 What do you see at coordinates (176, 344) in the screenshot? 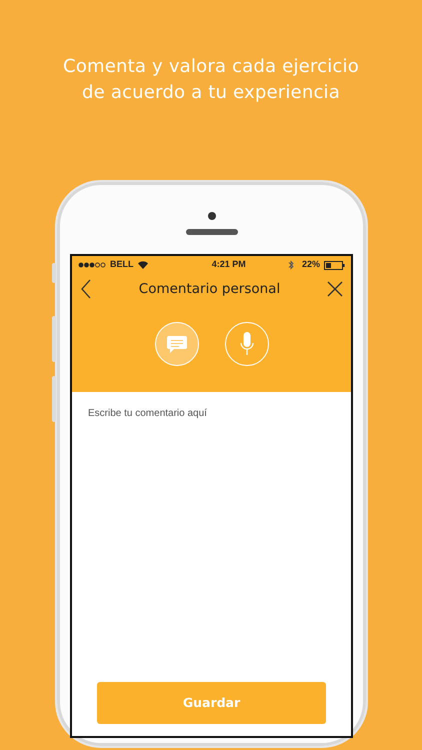
I see `chat-icon` at bounding box center [176, 344].